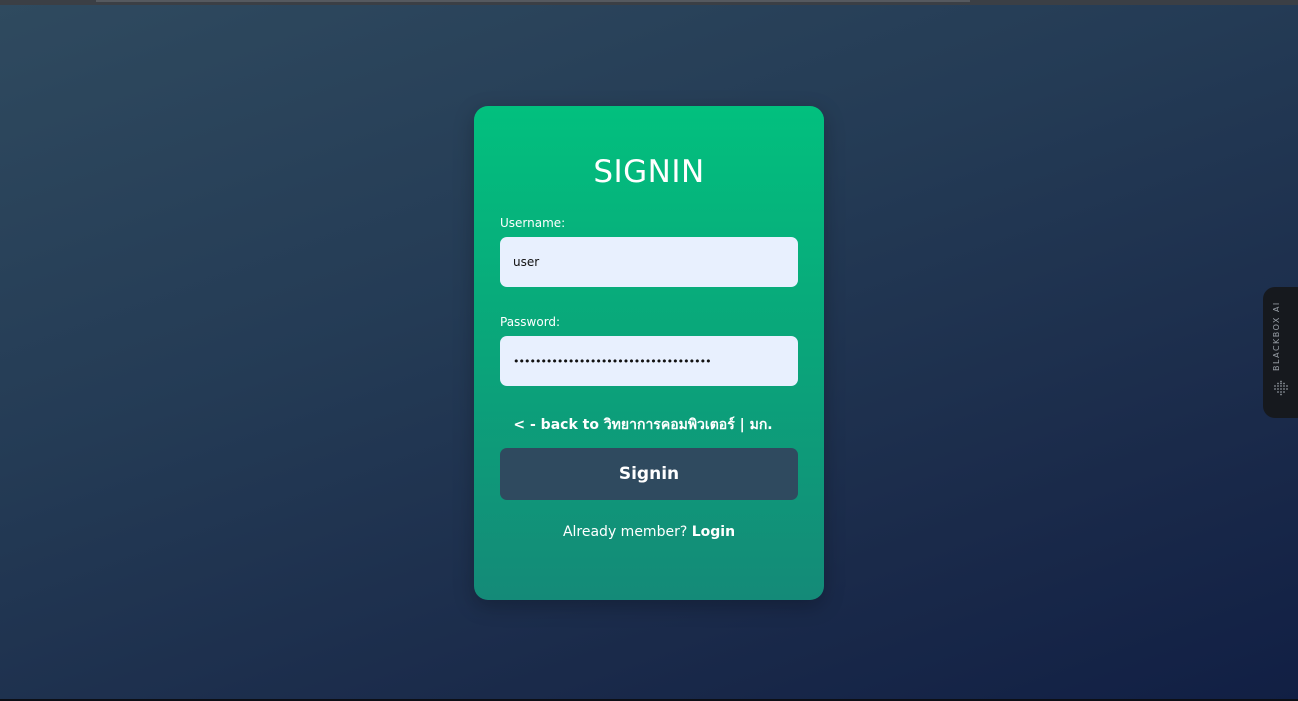  What do you see at coordinates (530, 322) in the screenshot?
I see `password-label: Password:` at bounding box center [530, 322].